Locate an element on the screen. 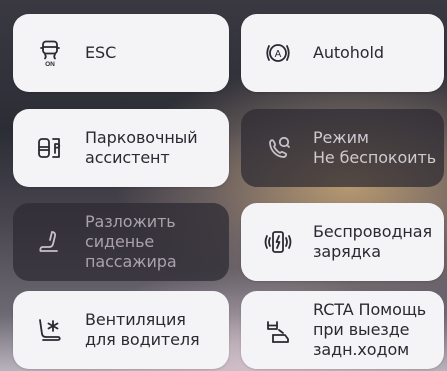 Image resolution: width=447 pixels, height=371 pixels. autohold-a-text: A is located at coordinates (278, 54).